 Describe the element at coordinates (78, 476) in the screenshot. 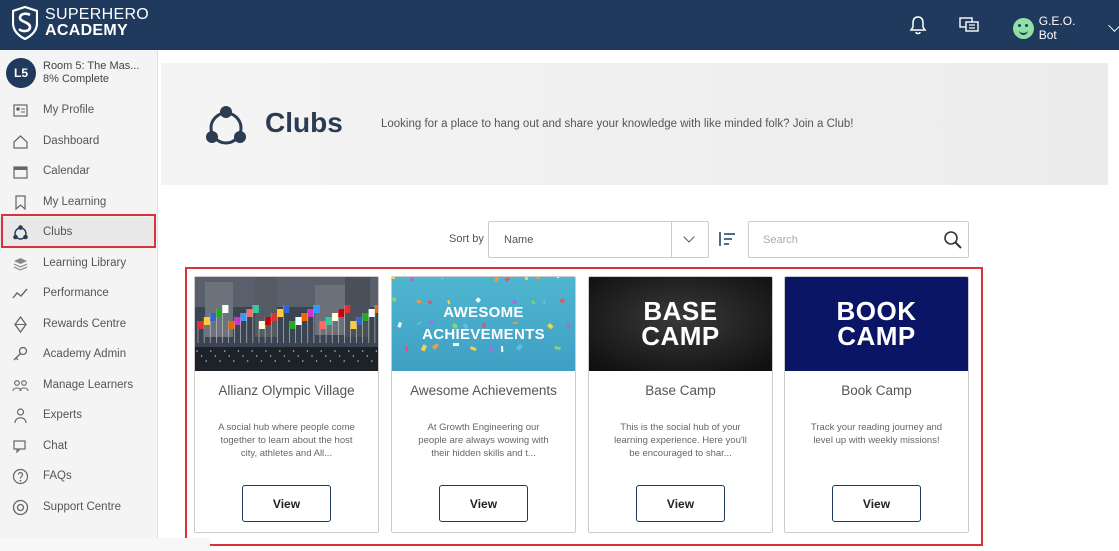

I see `sidebar-item-faqs: FAQs` at that location.